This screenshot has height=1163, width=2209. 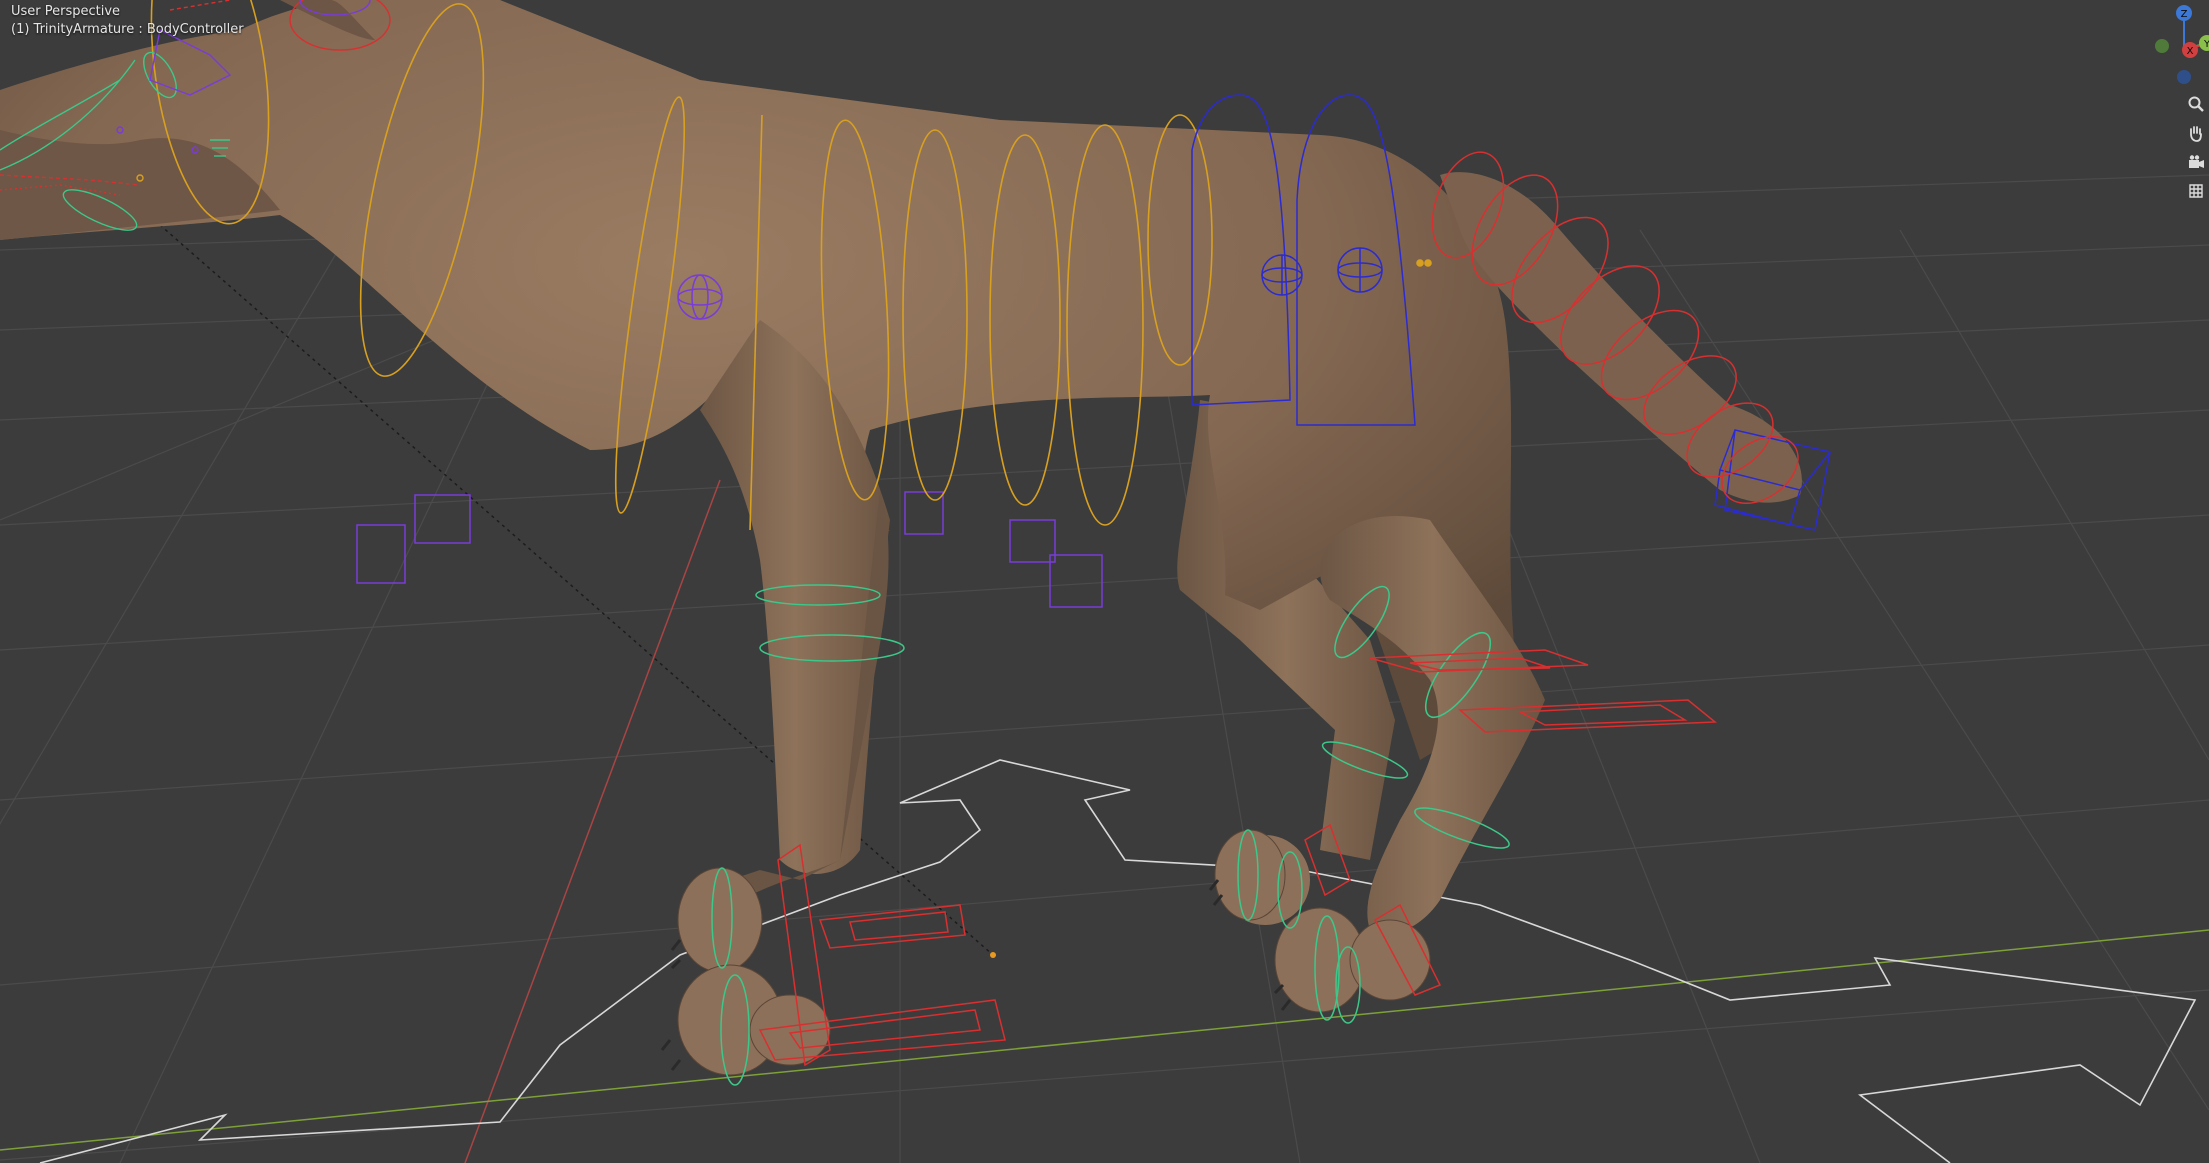 I want to click on pivot-dot, so click(x=993, y=955).